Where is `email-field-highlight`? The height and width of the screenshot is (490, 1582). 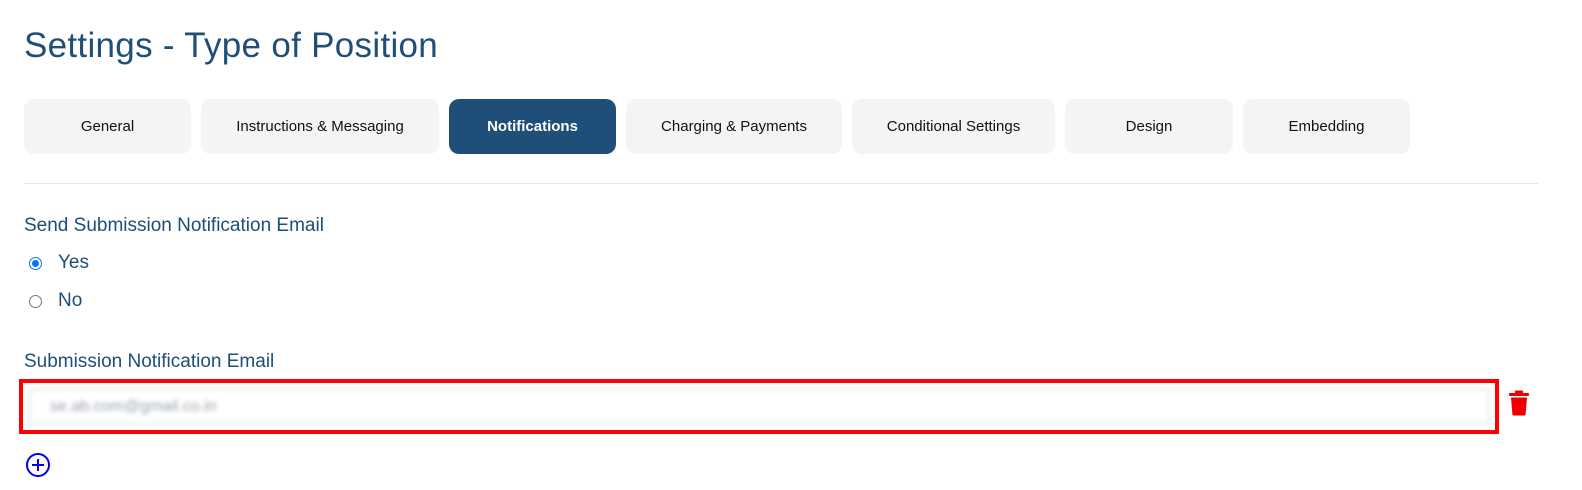
email-field-highlight is located at coordinates (759, 406).